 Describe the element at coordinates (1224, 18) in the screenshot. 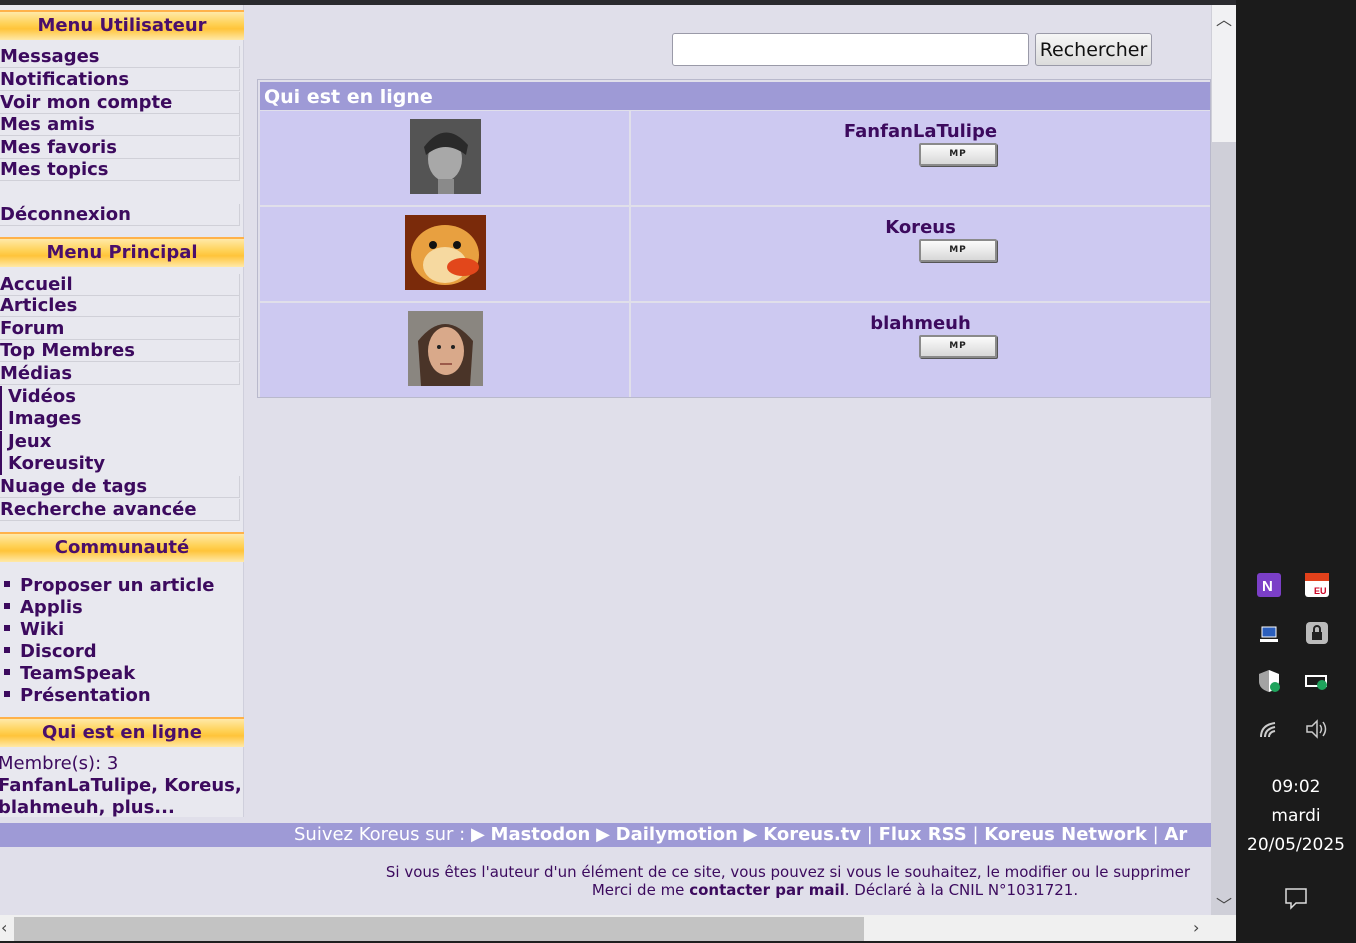

I see `scroll-up-icon: ︿` at that location.